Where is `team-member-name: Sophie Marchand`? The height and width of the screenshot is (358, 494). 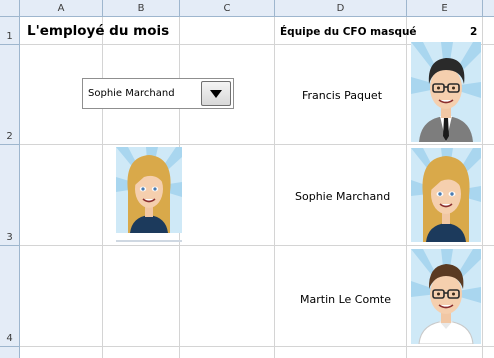 team-member-name: Sophie Marchand is located at coordinates (342, 196).